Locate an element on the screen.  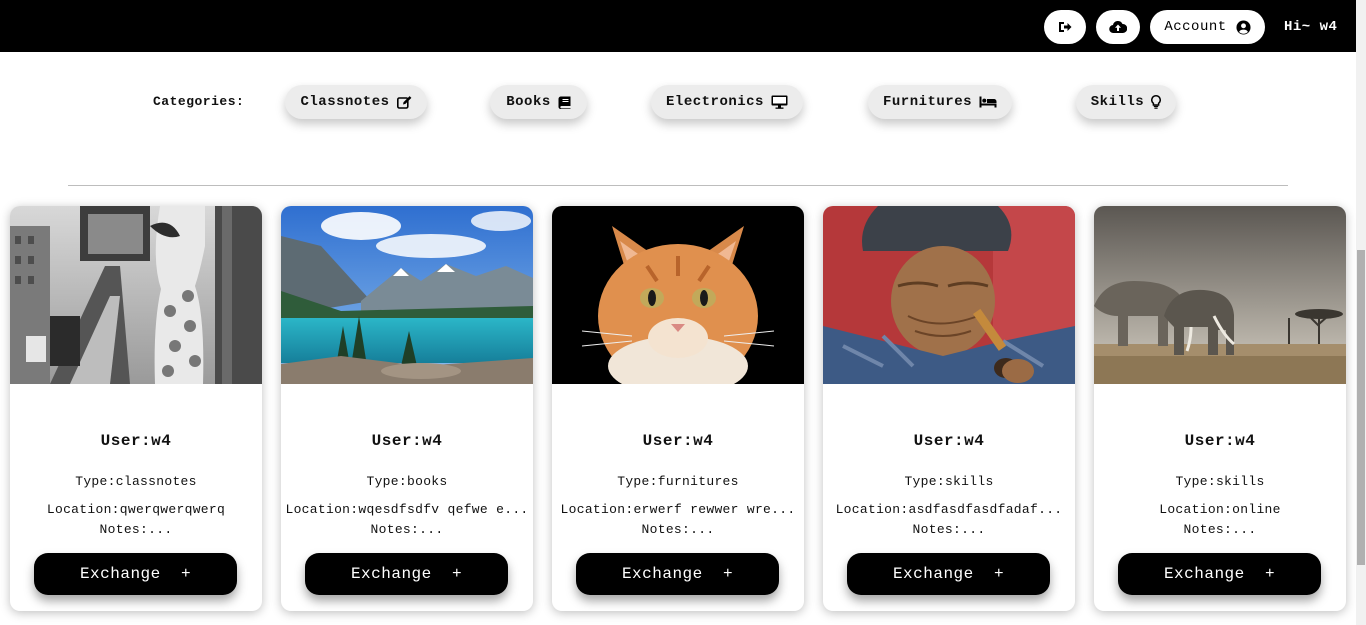
scrollbar-thumb is located at coordinates (1361, 407).